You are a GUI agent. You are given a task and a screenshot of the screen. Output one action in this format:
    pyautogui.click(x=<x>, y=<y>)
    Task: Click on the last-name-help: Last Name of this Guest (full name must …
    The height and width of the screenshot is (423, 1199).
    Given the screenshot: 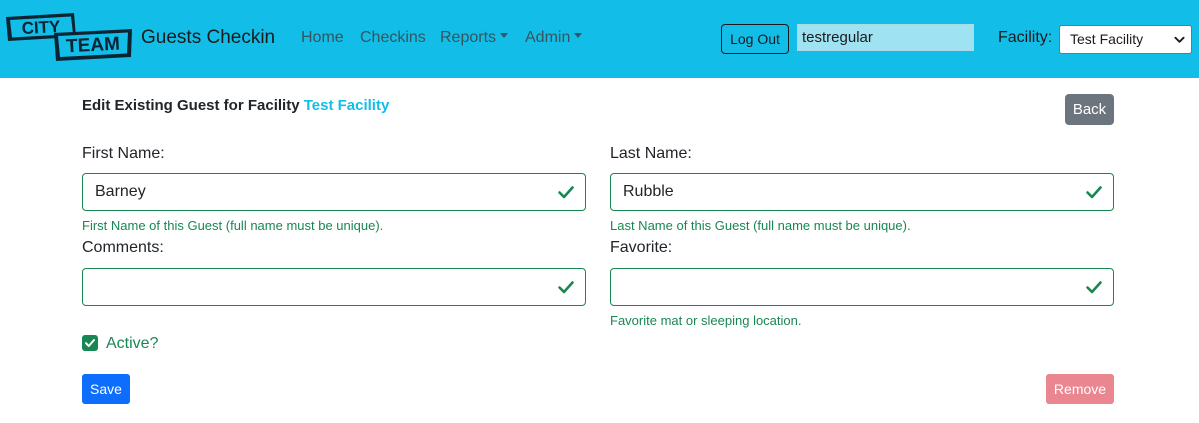 What is the action you would take?
    pyautogui.click(x=760, y=225)
    